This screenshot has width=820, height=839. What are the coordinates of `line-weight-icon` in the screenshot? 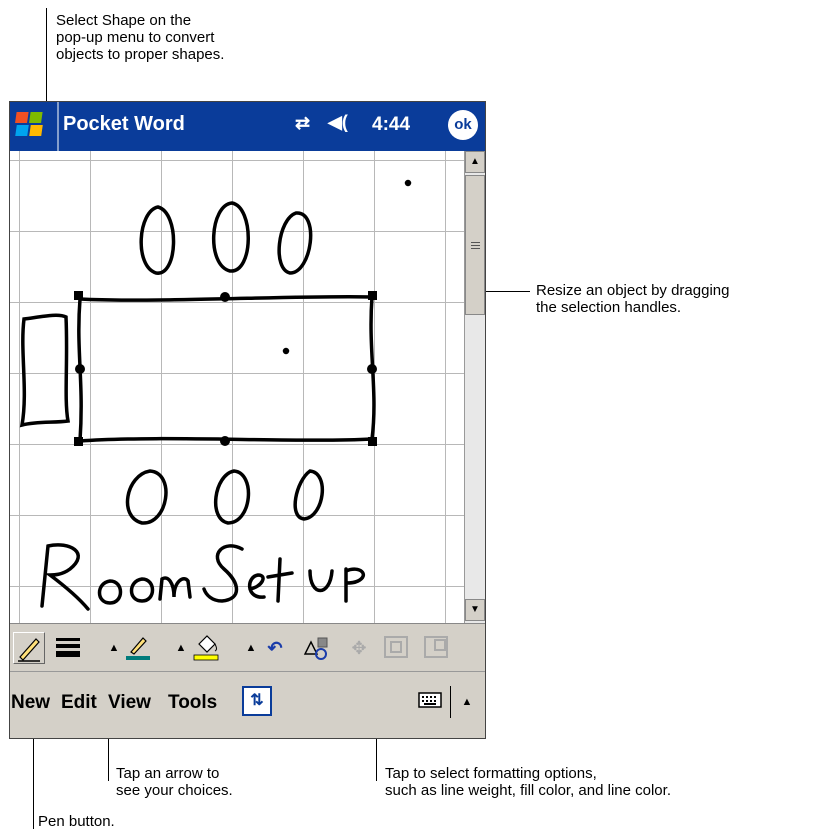 It's located at (68, 647).